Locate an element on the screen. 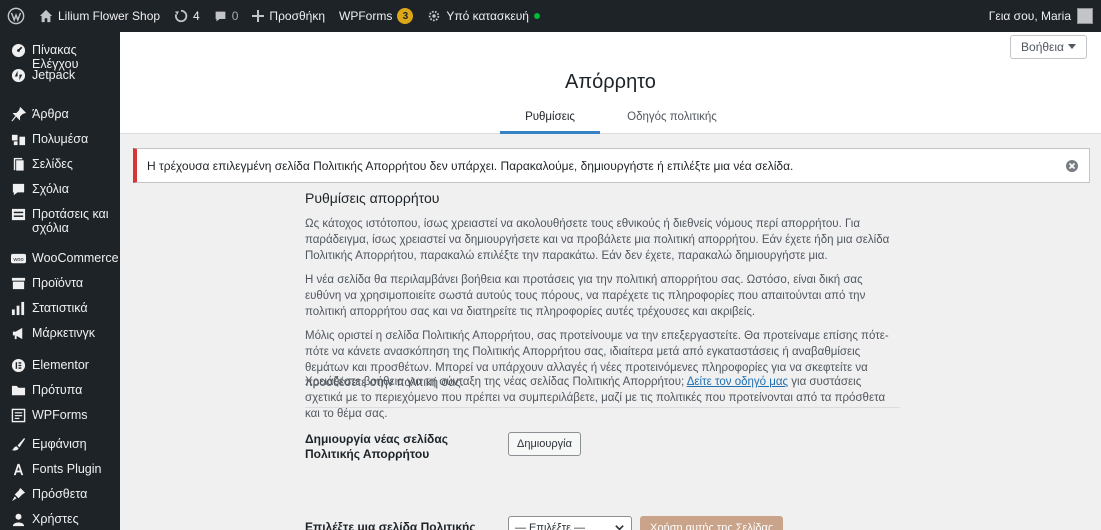 The image size is (1101, 530). jetpack-icon is located at coordinates (18, 75).